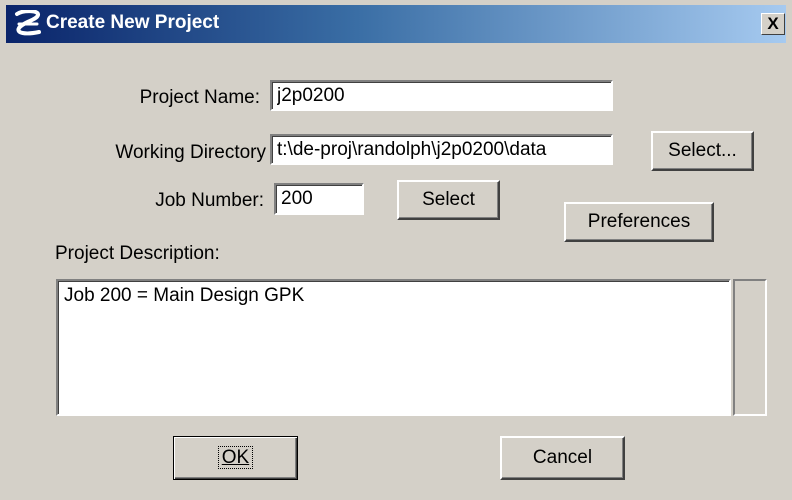 This screenshot has height=500, width=792. I want to click on project-name-input, so click(441, 95).